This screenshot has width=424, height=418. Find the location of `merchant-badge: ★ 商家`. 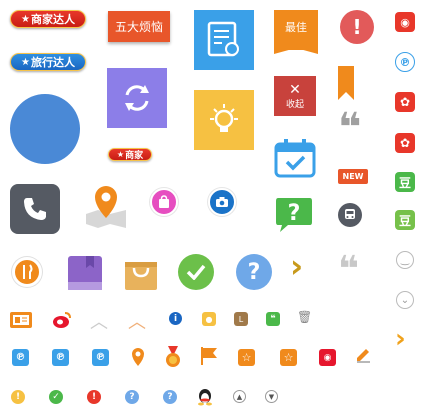

merchant-badge: ★ 商家 is located at coordinates (130, 154).